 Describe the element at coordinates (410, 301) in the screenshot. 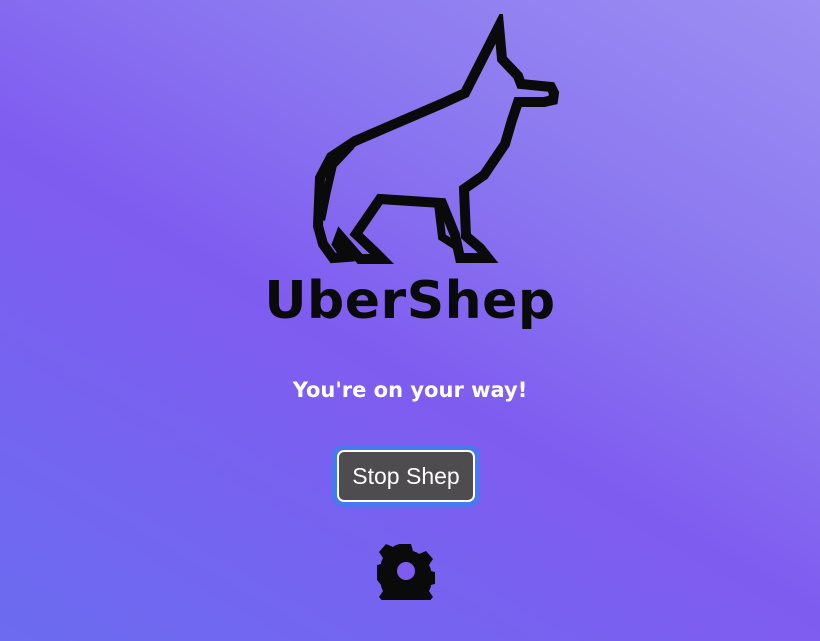

I see `app-title: UberShep` at that location.